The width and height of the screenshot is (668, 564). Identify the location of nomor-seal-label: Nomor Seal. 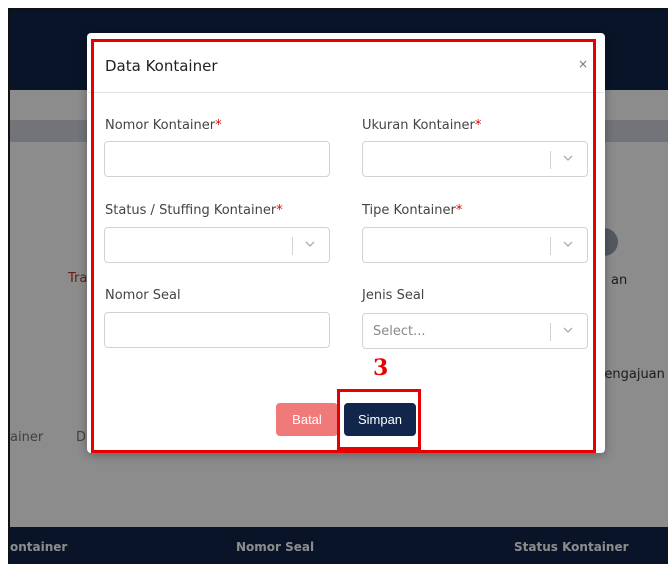
(143, 295).